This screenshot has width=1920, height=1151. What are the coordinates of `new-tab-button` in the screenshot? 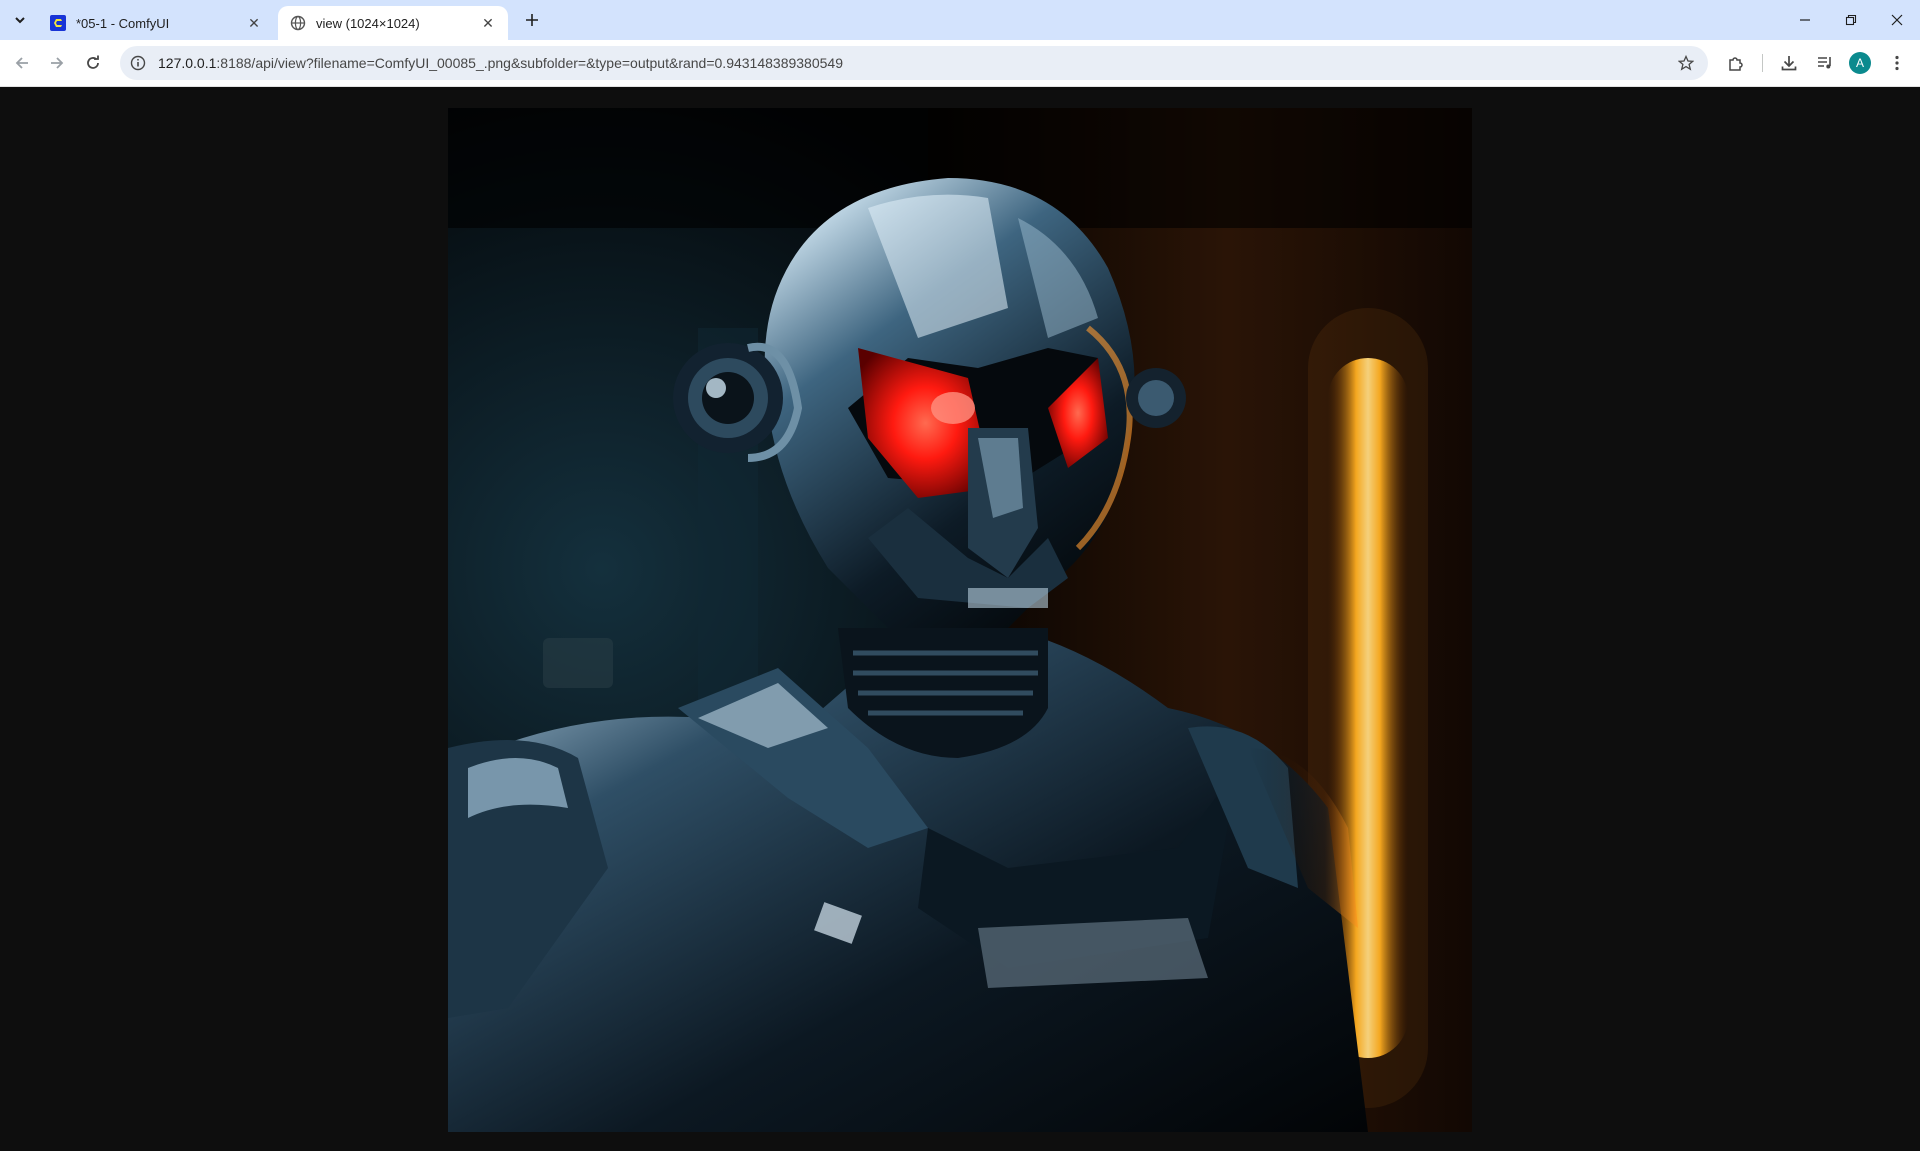 It's located at (532, 20).